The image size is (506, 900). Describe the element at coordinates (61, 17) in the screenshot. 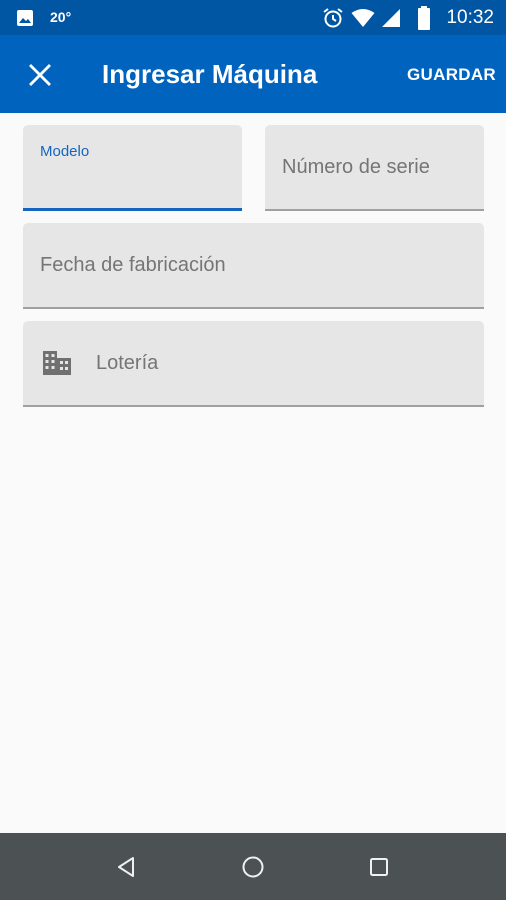

I see `temperature-text: 20°` at that location.